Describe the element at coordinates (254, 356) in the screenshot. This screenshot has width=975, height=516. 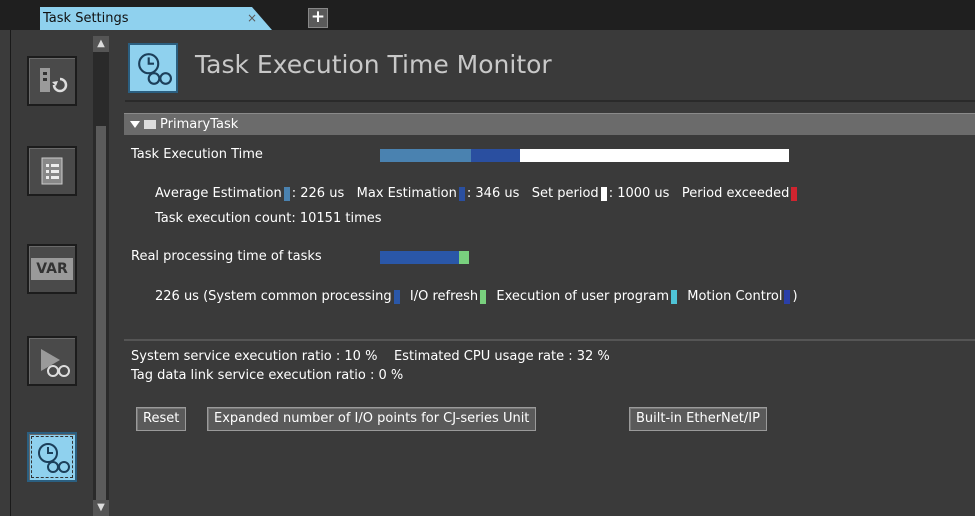
I see `sys-ratio: System service execution ratio : 10 %` at that location.